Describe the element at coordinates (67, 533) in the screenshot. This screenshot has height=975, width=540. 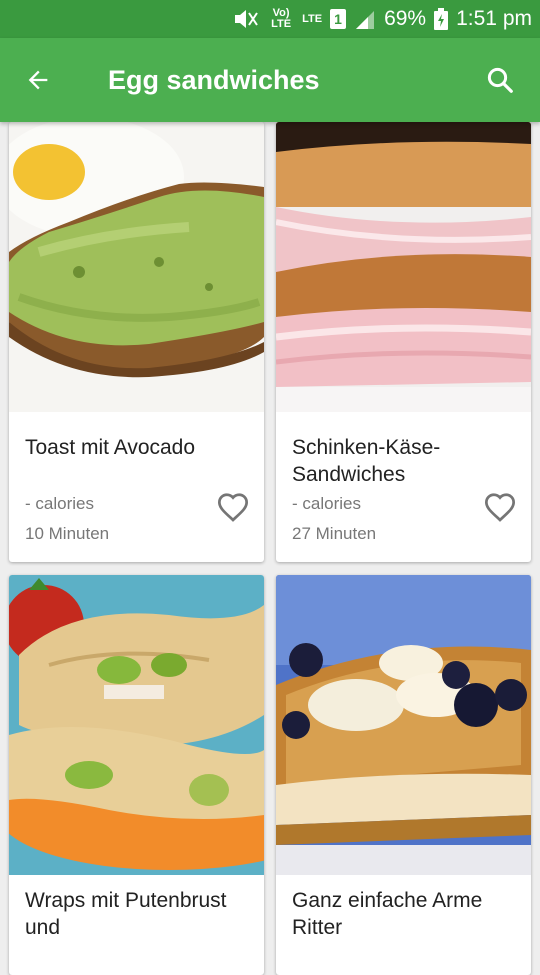
I see `recipe-time: 10 Minuten` at that location.